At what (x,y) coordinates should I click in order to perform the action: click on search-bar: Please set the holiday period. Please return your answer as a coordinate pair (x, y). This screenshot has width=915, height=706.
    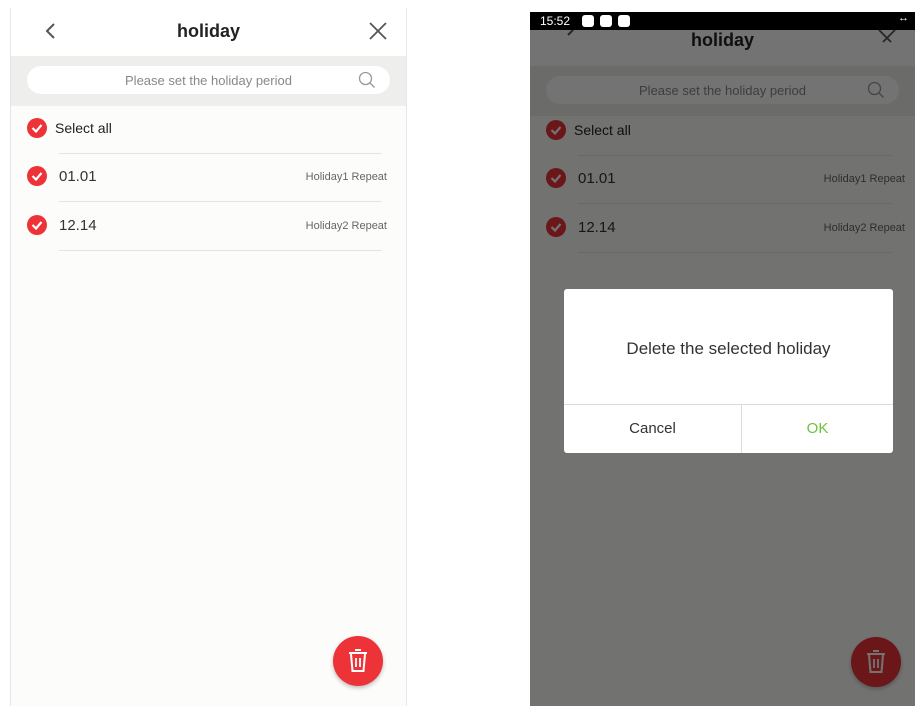
    Looking at the image, I should click on (208, 81).